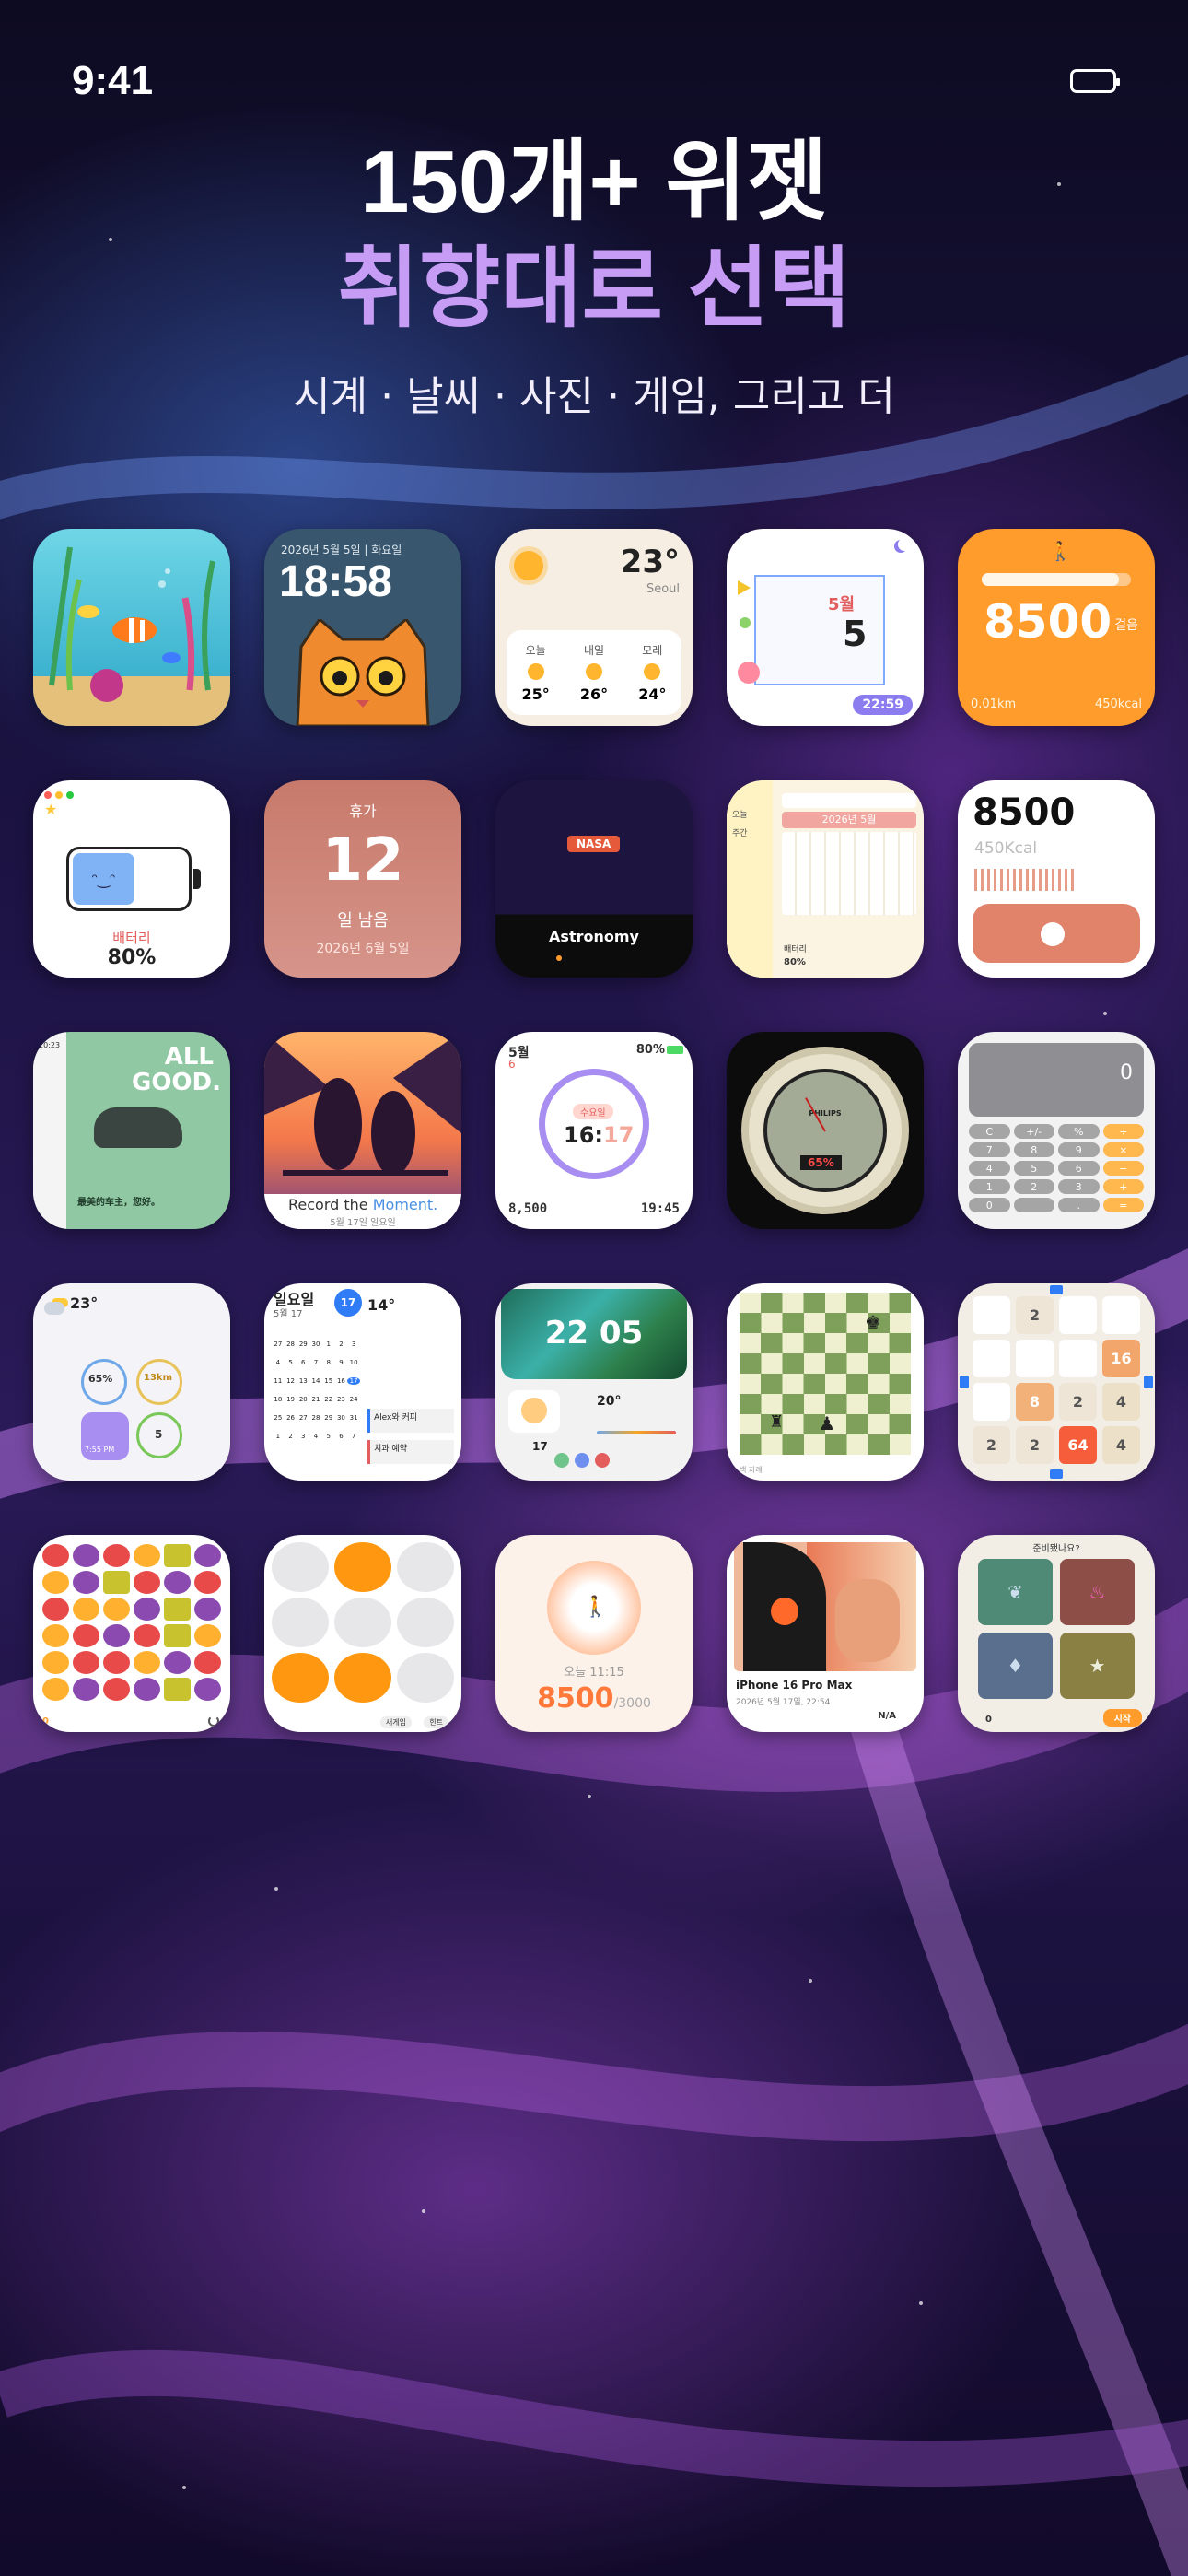  Describe the element at coordinates (594, 627) in the screenshot. I see `widget-weather: 23° Seoul 오늘 25° 내일 26° 모레 24°` at that location.